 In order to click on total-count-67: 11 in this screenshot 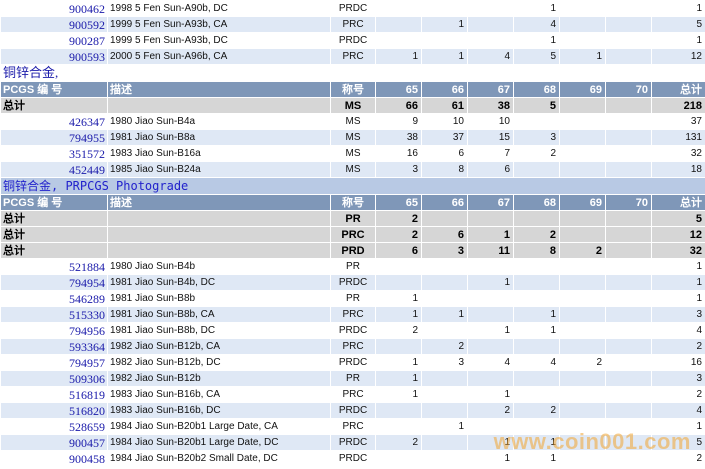, I will do `click(490, 250)`.